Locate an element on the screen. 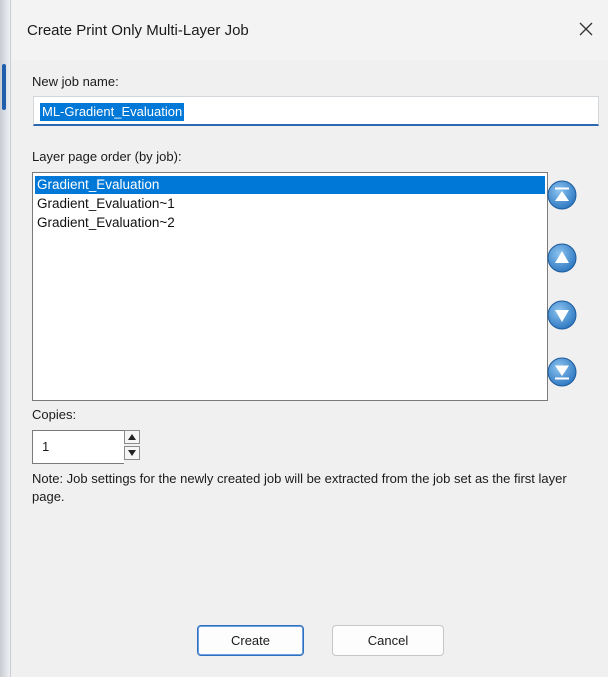  move-down-icon is located at coordinates (562, 315).